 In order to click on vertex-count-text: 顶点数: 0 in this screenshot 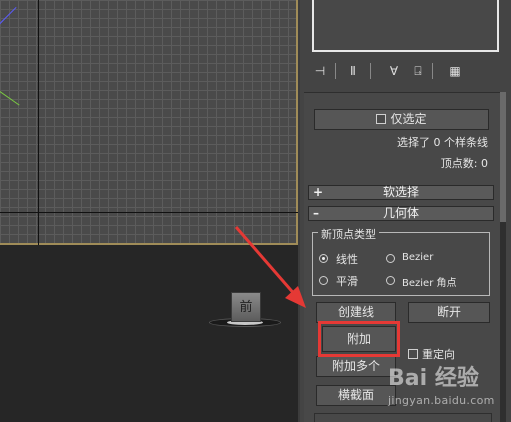, I will do `click(464, 163)`.